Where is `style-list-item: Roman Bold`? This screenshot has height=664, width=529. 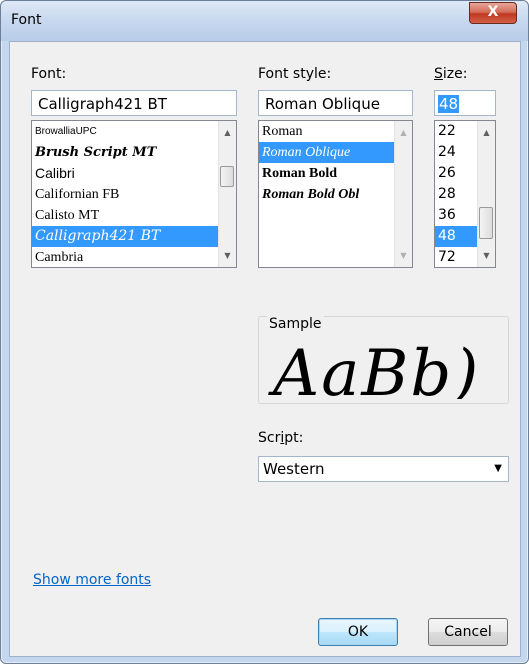 style-list-item: Roman Bold is located at coordinates (335, 173).